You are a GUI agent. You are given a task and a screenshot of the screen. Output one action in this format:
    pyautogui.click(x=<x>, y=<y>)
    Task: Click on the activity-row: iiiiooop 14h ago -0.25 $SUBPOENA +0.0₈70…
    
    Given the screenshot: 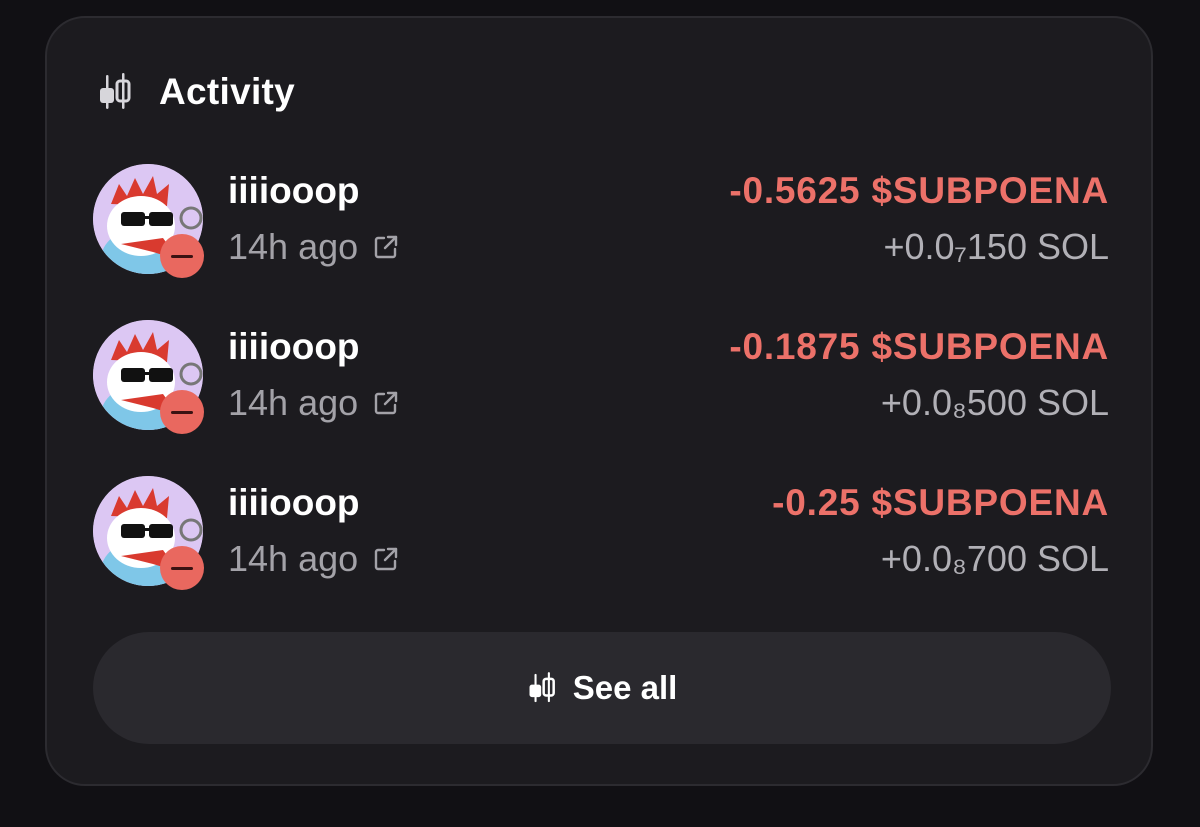 What is the action you would take?
    pyautogui.click(x=601, y=534)
    